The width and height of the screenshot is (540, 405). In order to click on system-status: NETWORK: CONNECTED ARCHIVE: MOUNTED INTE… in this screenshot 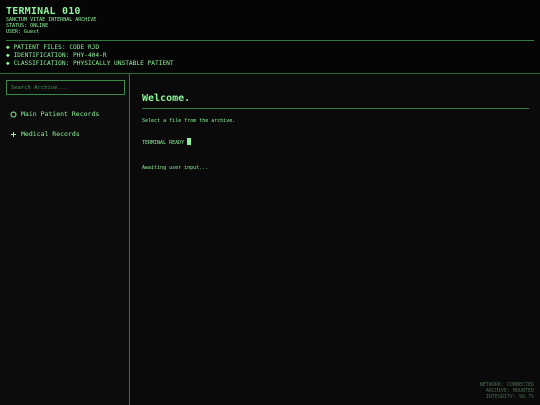, I will do `click(507, 391)`.